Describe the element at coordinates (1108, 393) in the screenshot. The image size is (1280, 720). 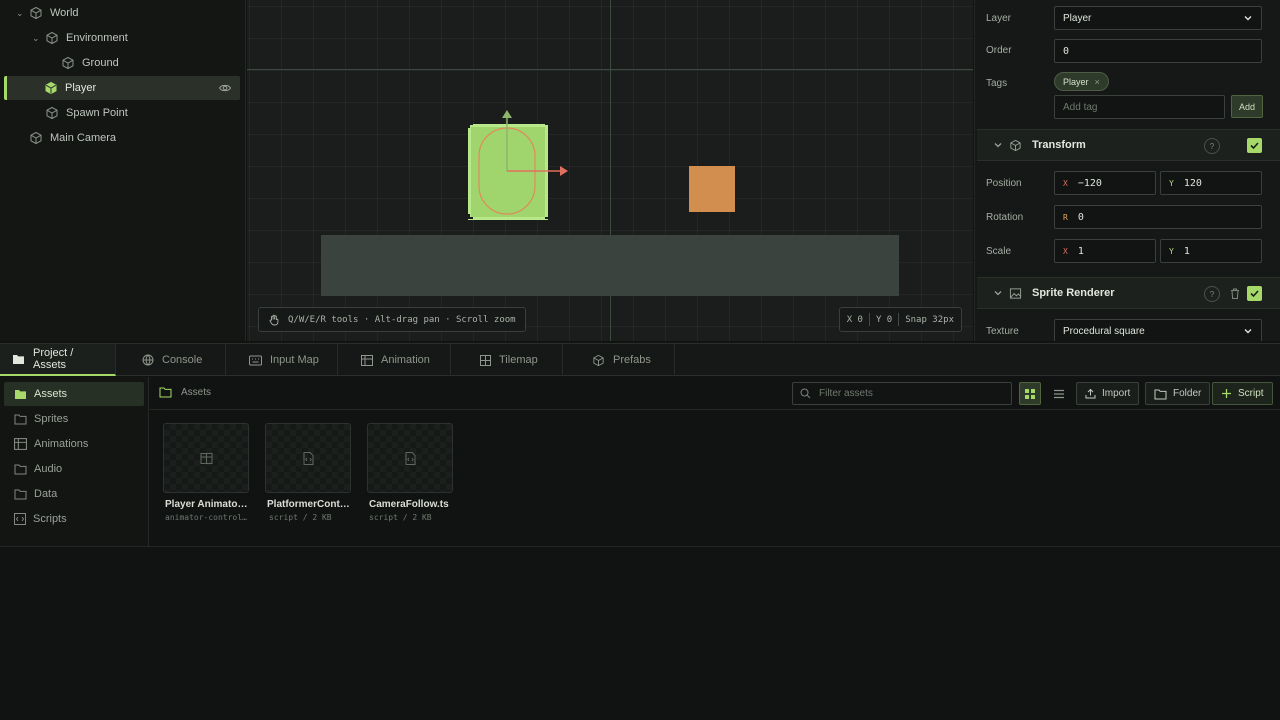
I see `import-button: Import` at that location.